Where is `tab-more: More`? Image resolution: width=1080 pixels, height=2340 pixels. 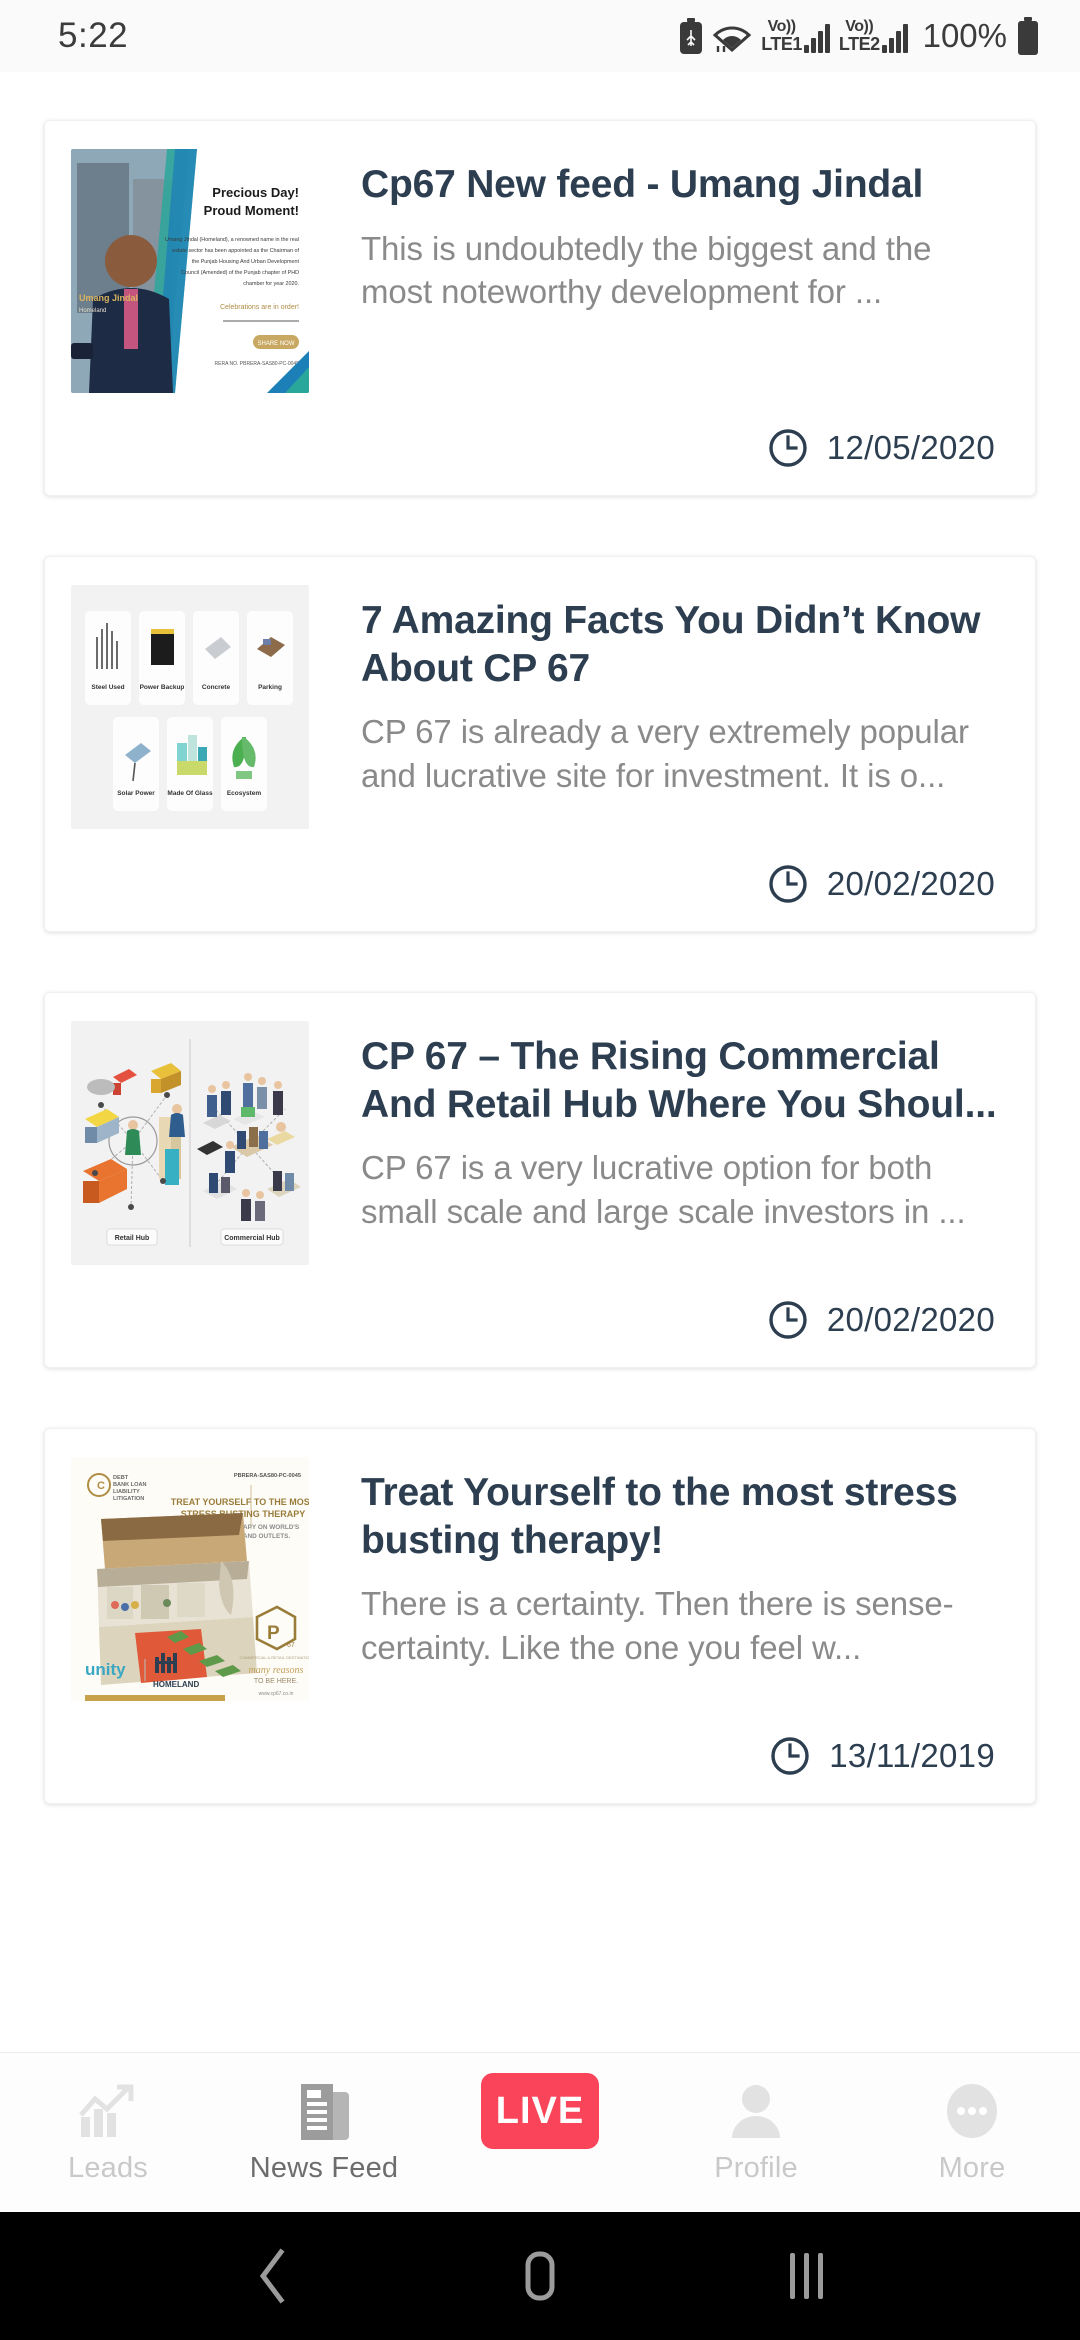 tab-more: More is located at coordinates (972, 2132).